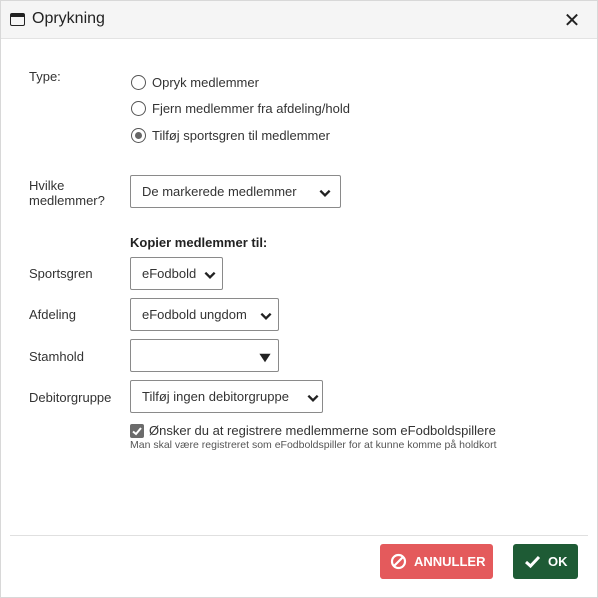  Describe the element at coordinates (299, 20) in the screenshot. I see `dialog-titlebar: Oprykning ✕` at that location.